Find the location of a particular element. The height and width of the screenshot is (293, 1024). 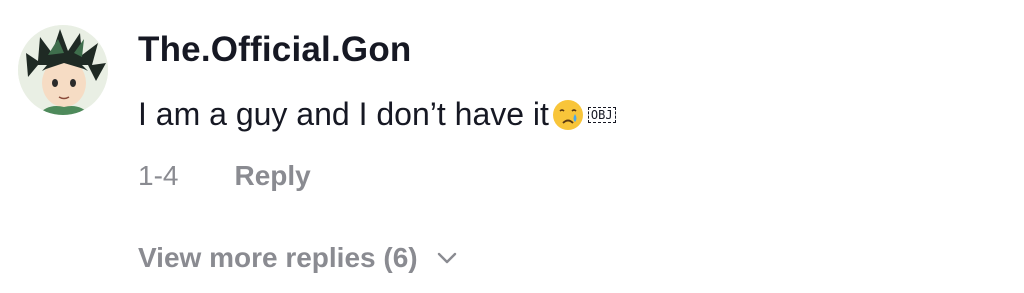

avatar-image is located at coordinates (63, 70).